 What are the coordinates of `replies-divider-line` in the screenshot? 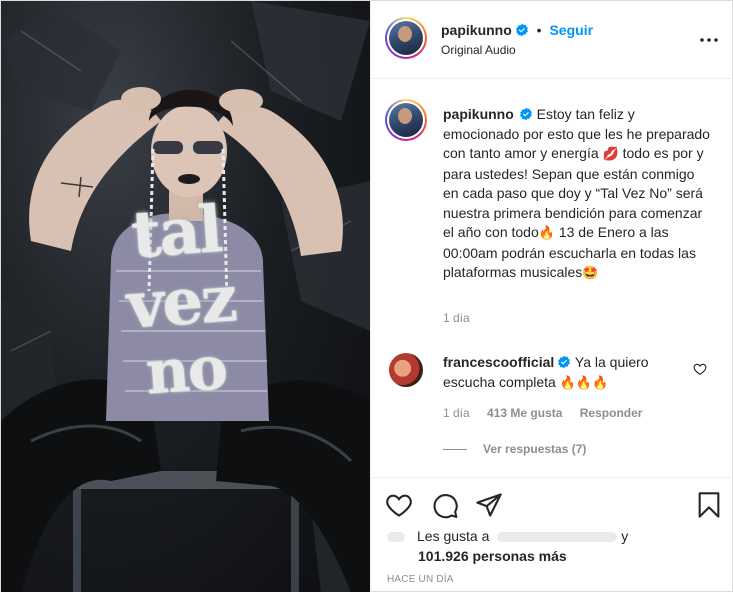 It's located at (455, 450).